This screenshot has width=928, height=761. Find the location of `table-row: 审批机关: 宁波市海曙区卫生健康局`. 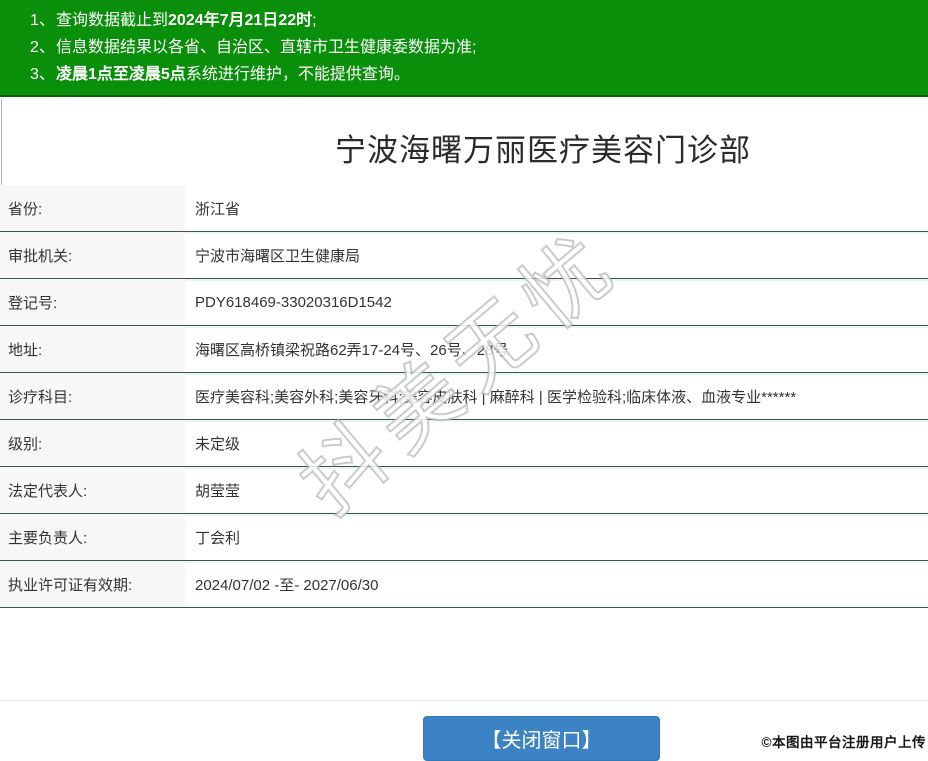

table-row: 审批机关: 宁波市海曙区卫生健康局 is located at coordinates (464, 255).